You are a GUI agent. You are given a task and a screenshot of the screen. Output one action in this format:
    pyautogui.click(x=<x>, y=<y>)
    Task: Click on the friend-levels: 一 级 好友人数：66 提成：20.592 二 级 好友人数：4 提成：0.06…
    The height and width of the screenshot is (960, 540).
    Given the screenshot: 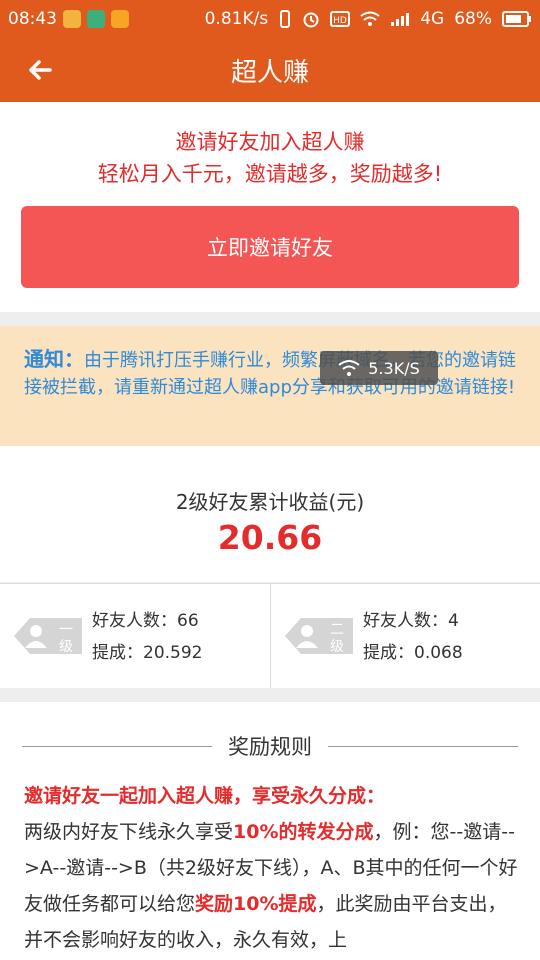 What is the action you would take?
    pyautogui.click(x=270, y=635)
    